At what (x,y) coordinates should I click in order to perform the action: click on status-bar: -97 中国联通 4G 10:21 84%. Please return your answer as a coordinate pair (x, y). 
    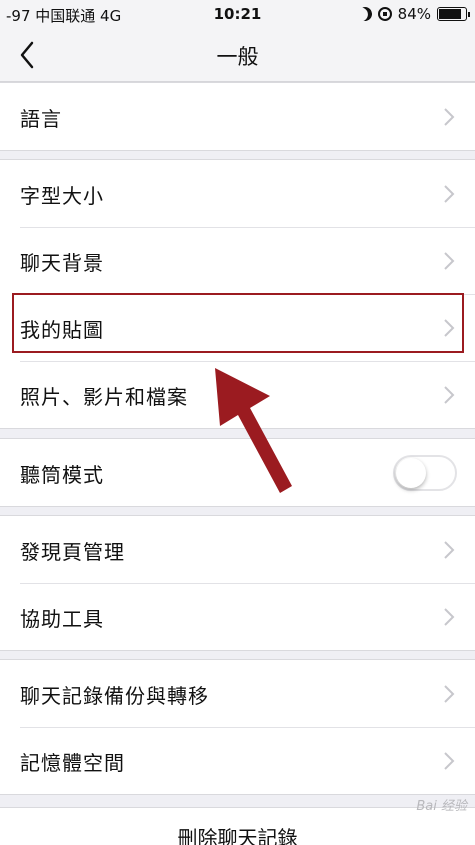
    Looking at the image, I should click on (237, 14).